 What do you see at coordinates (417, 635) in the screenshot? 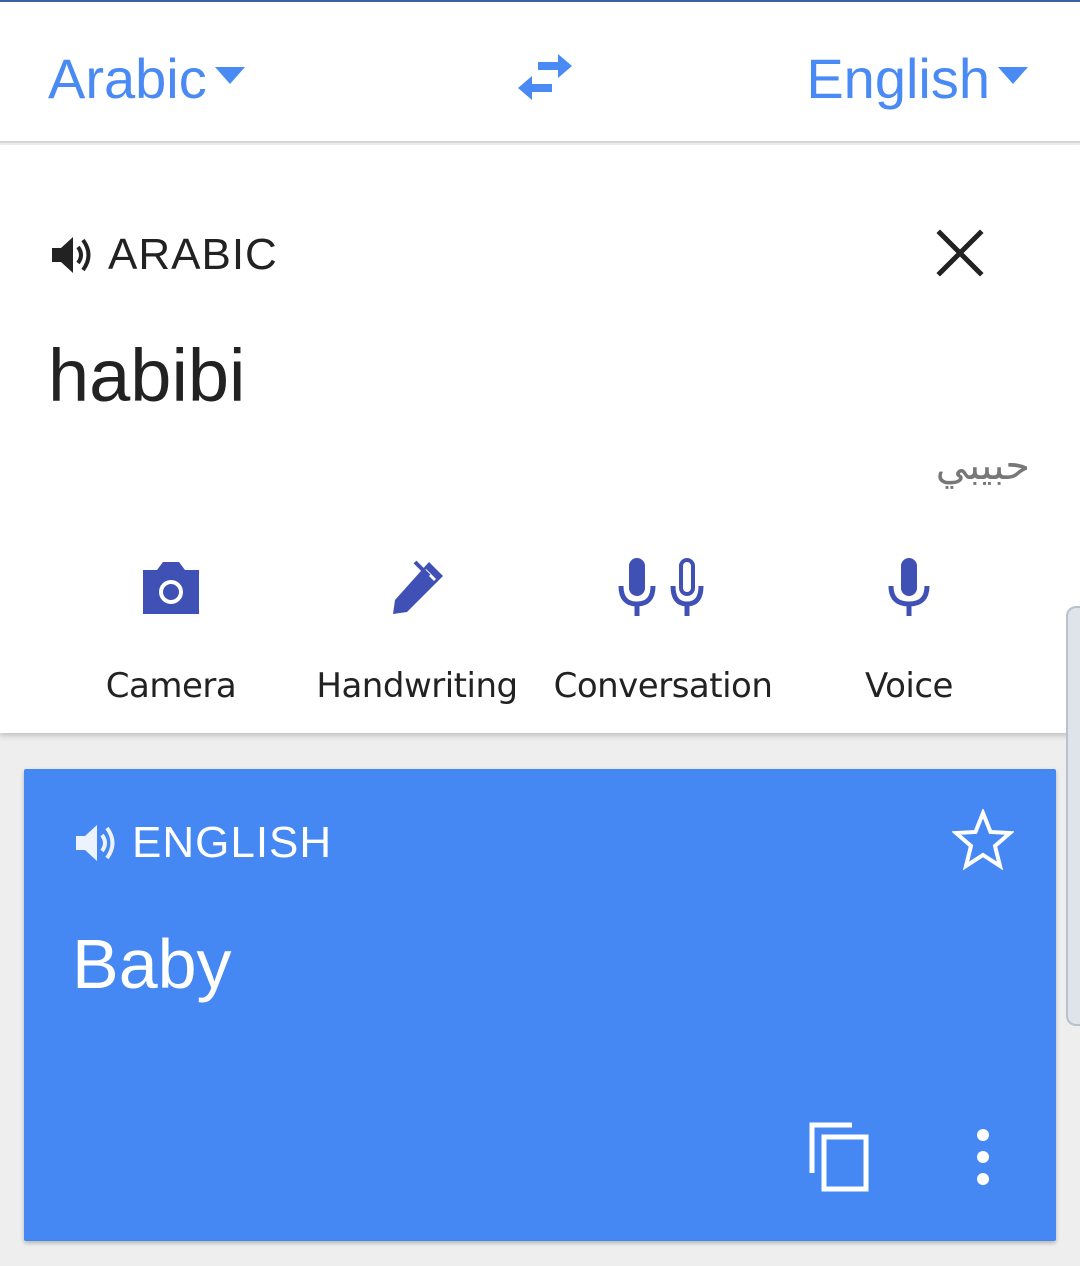
I see `handwriting-button: Handwriting` at bounding box center [417, 635].